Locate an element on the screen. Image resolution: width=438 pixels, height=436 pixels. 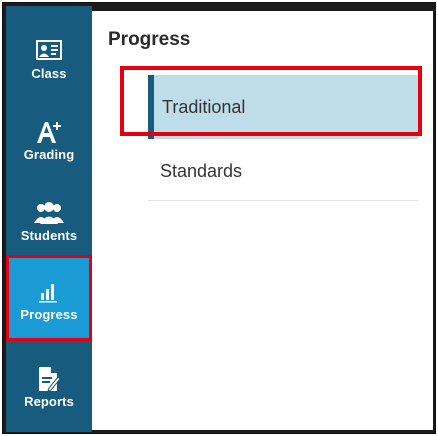
option-traditional: Traditional is located at coordinates (283, 107).